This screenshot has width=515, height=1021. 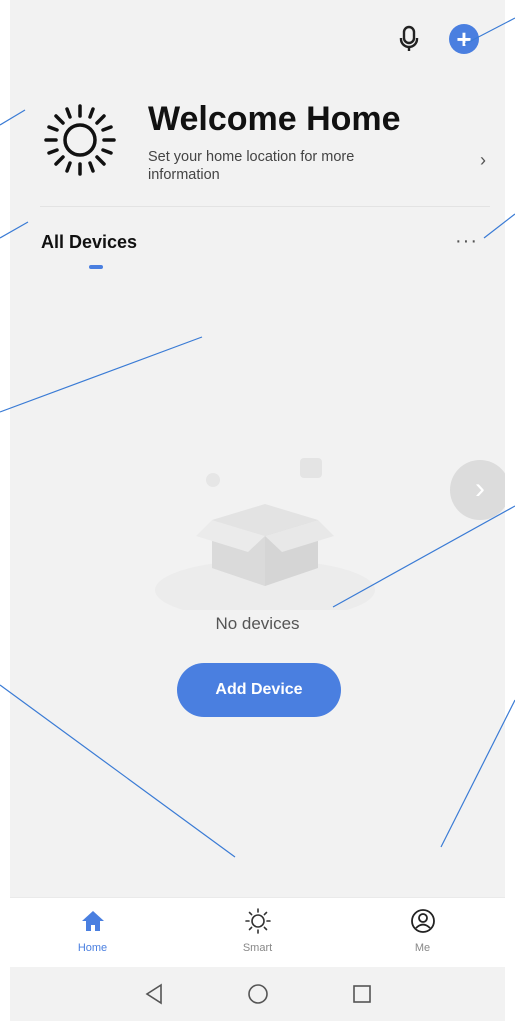 What do you see at coordinates (93, 921) in the screenshot?
I see `home-icon` at bounding box center [93, 921].